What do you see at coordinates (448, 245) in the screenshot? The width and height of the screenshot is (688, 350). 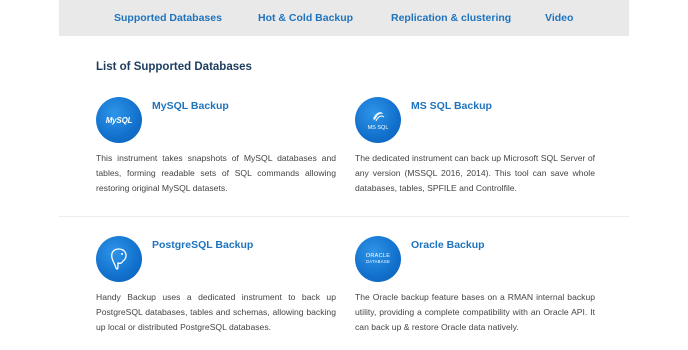 I see `card-title-oracle: Oracle Backup` at bounding box center [448, 245].